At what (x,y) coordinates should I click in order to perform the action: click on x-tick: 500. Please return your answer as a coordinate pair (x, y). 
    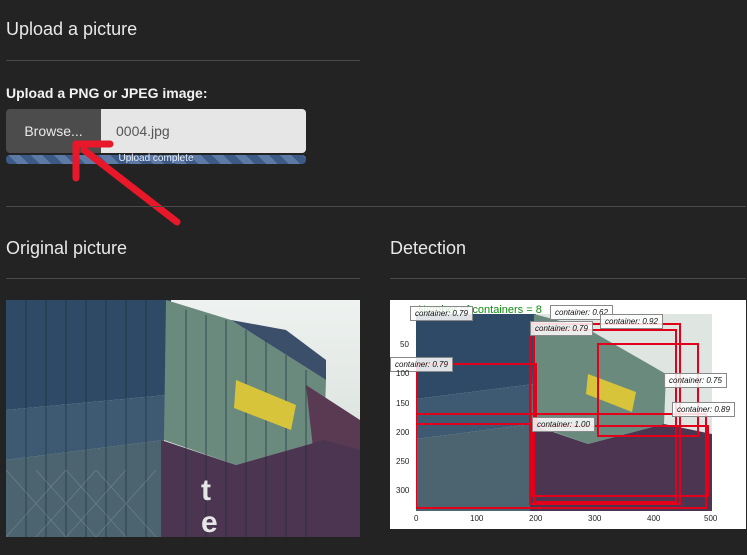
    Looking at the image, I should click on (711, 518).